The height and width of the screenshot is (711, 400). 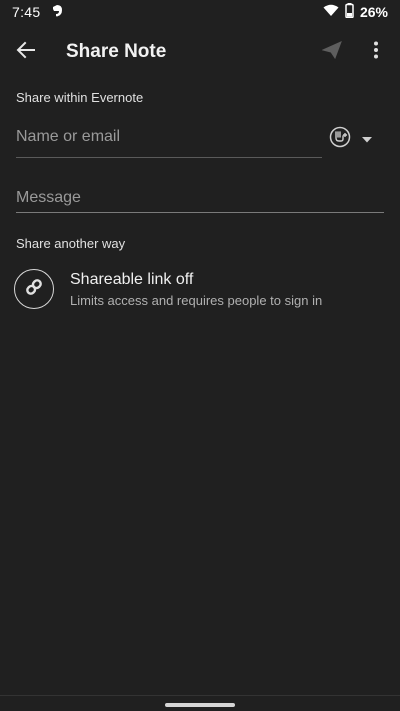 I want to click on shareable-link-title: Shareable link off, so click(x=132, y=279).